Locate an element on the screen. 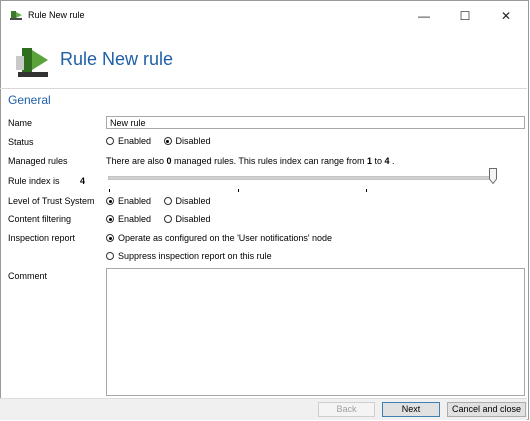 This screenshot has width=530, height=421. rule-index-slider is located at coordinates (302, 178).